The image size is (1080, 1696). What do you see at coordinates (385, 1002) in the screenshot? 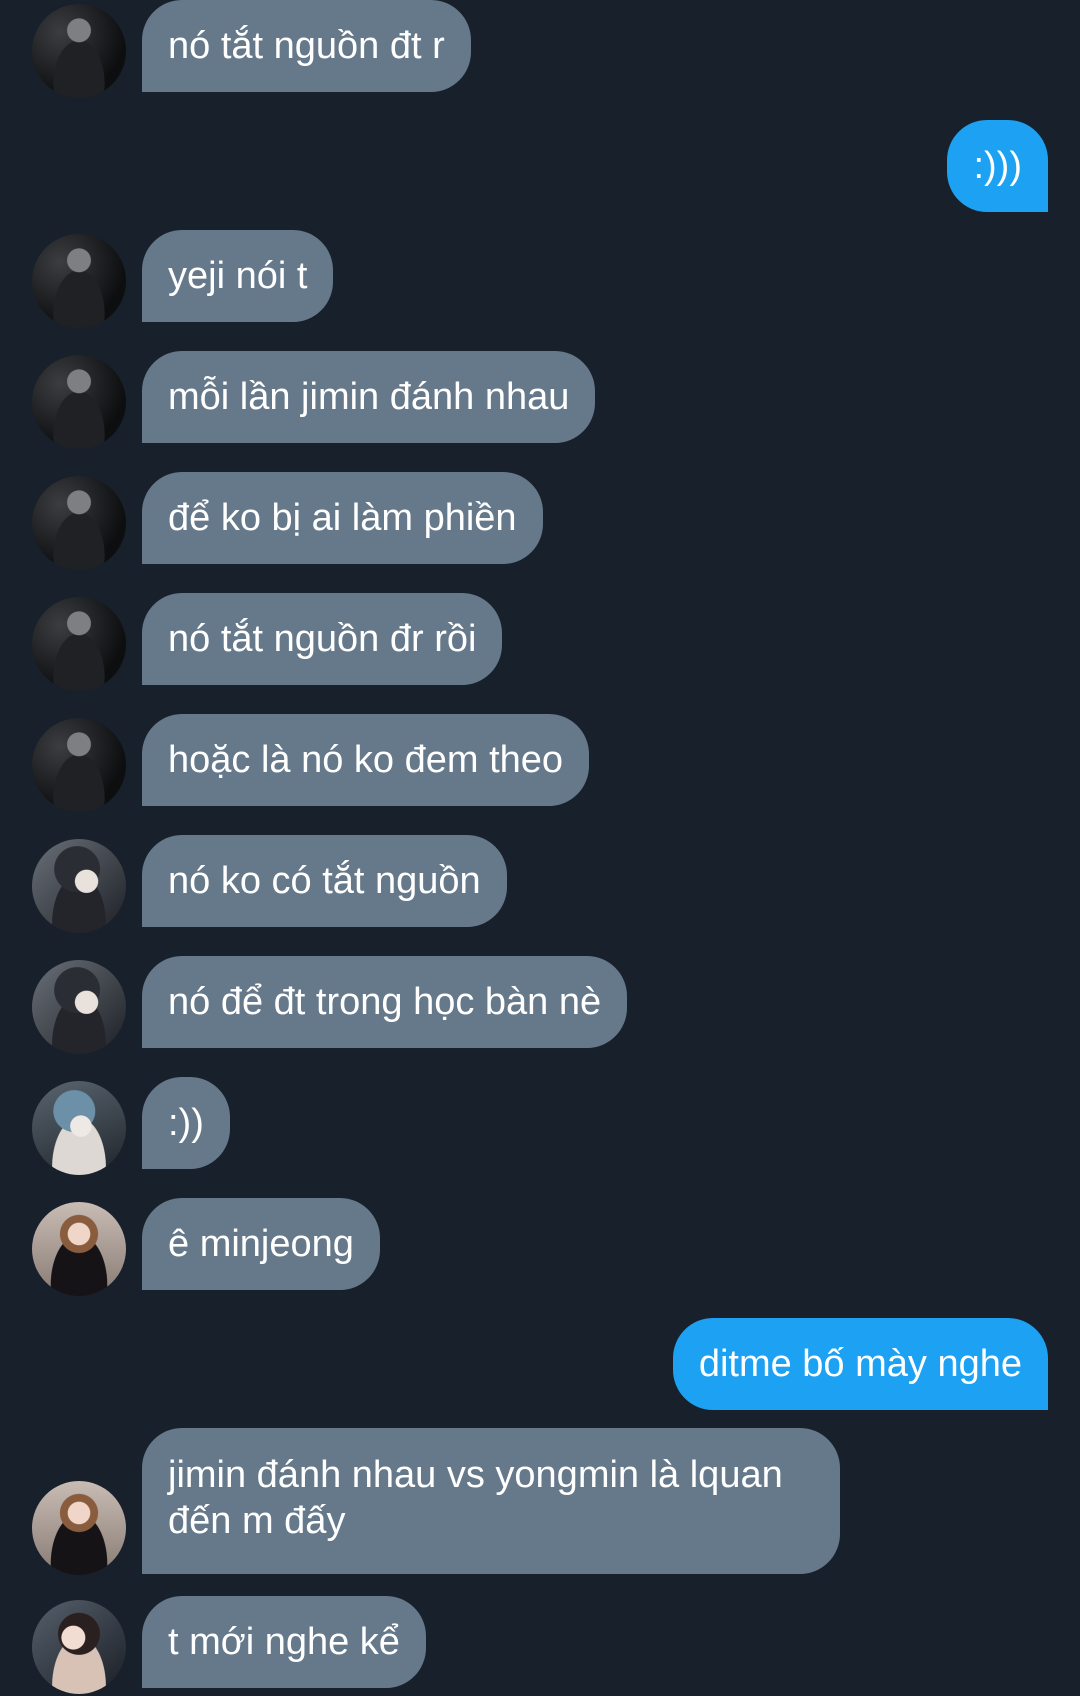
I see `message-bubble: nó để đt trong học bàn nè` at bounding box center [385, 1002].